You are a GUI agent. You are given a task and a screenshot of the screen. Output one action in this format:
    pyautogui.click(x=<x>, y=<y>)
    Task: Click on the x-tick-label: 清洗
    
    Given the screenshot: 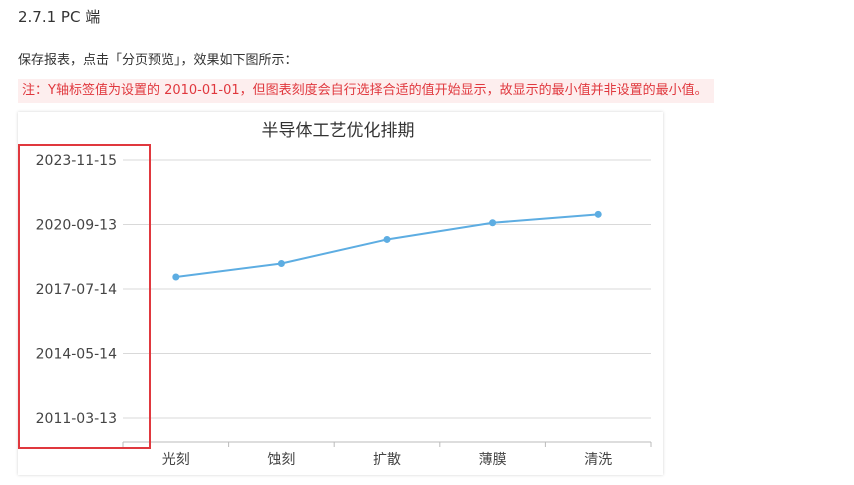 What is the action you would take?
    pyautogui.click(x=598, y=460)
    